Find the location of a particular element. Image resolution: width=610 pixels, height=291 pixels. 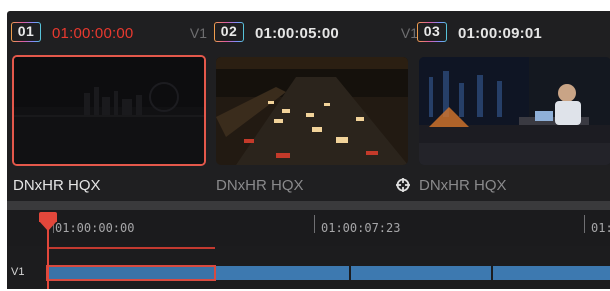

clip-number-badge: 03 is located at coordinates (432, 32).